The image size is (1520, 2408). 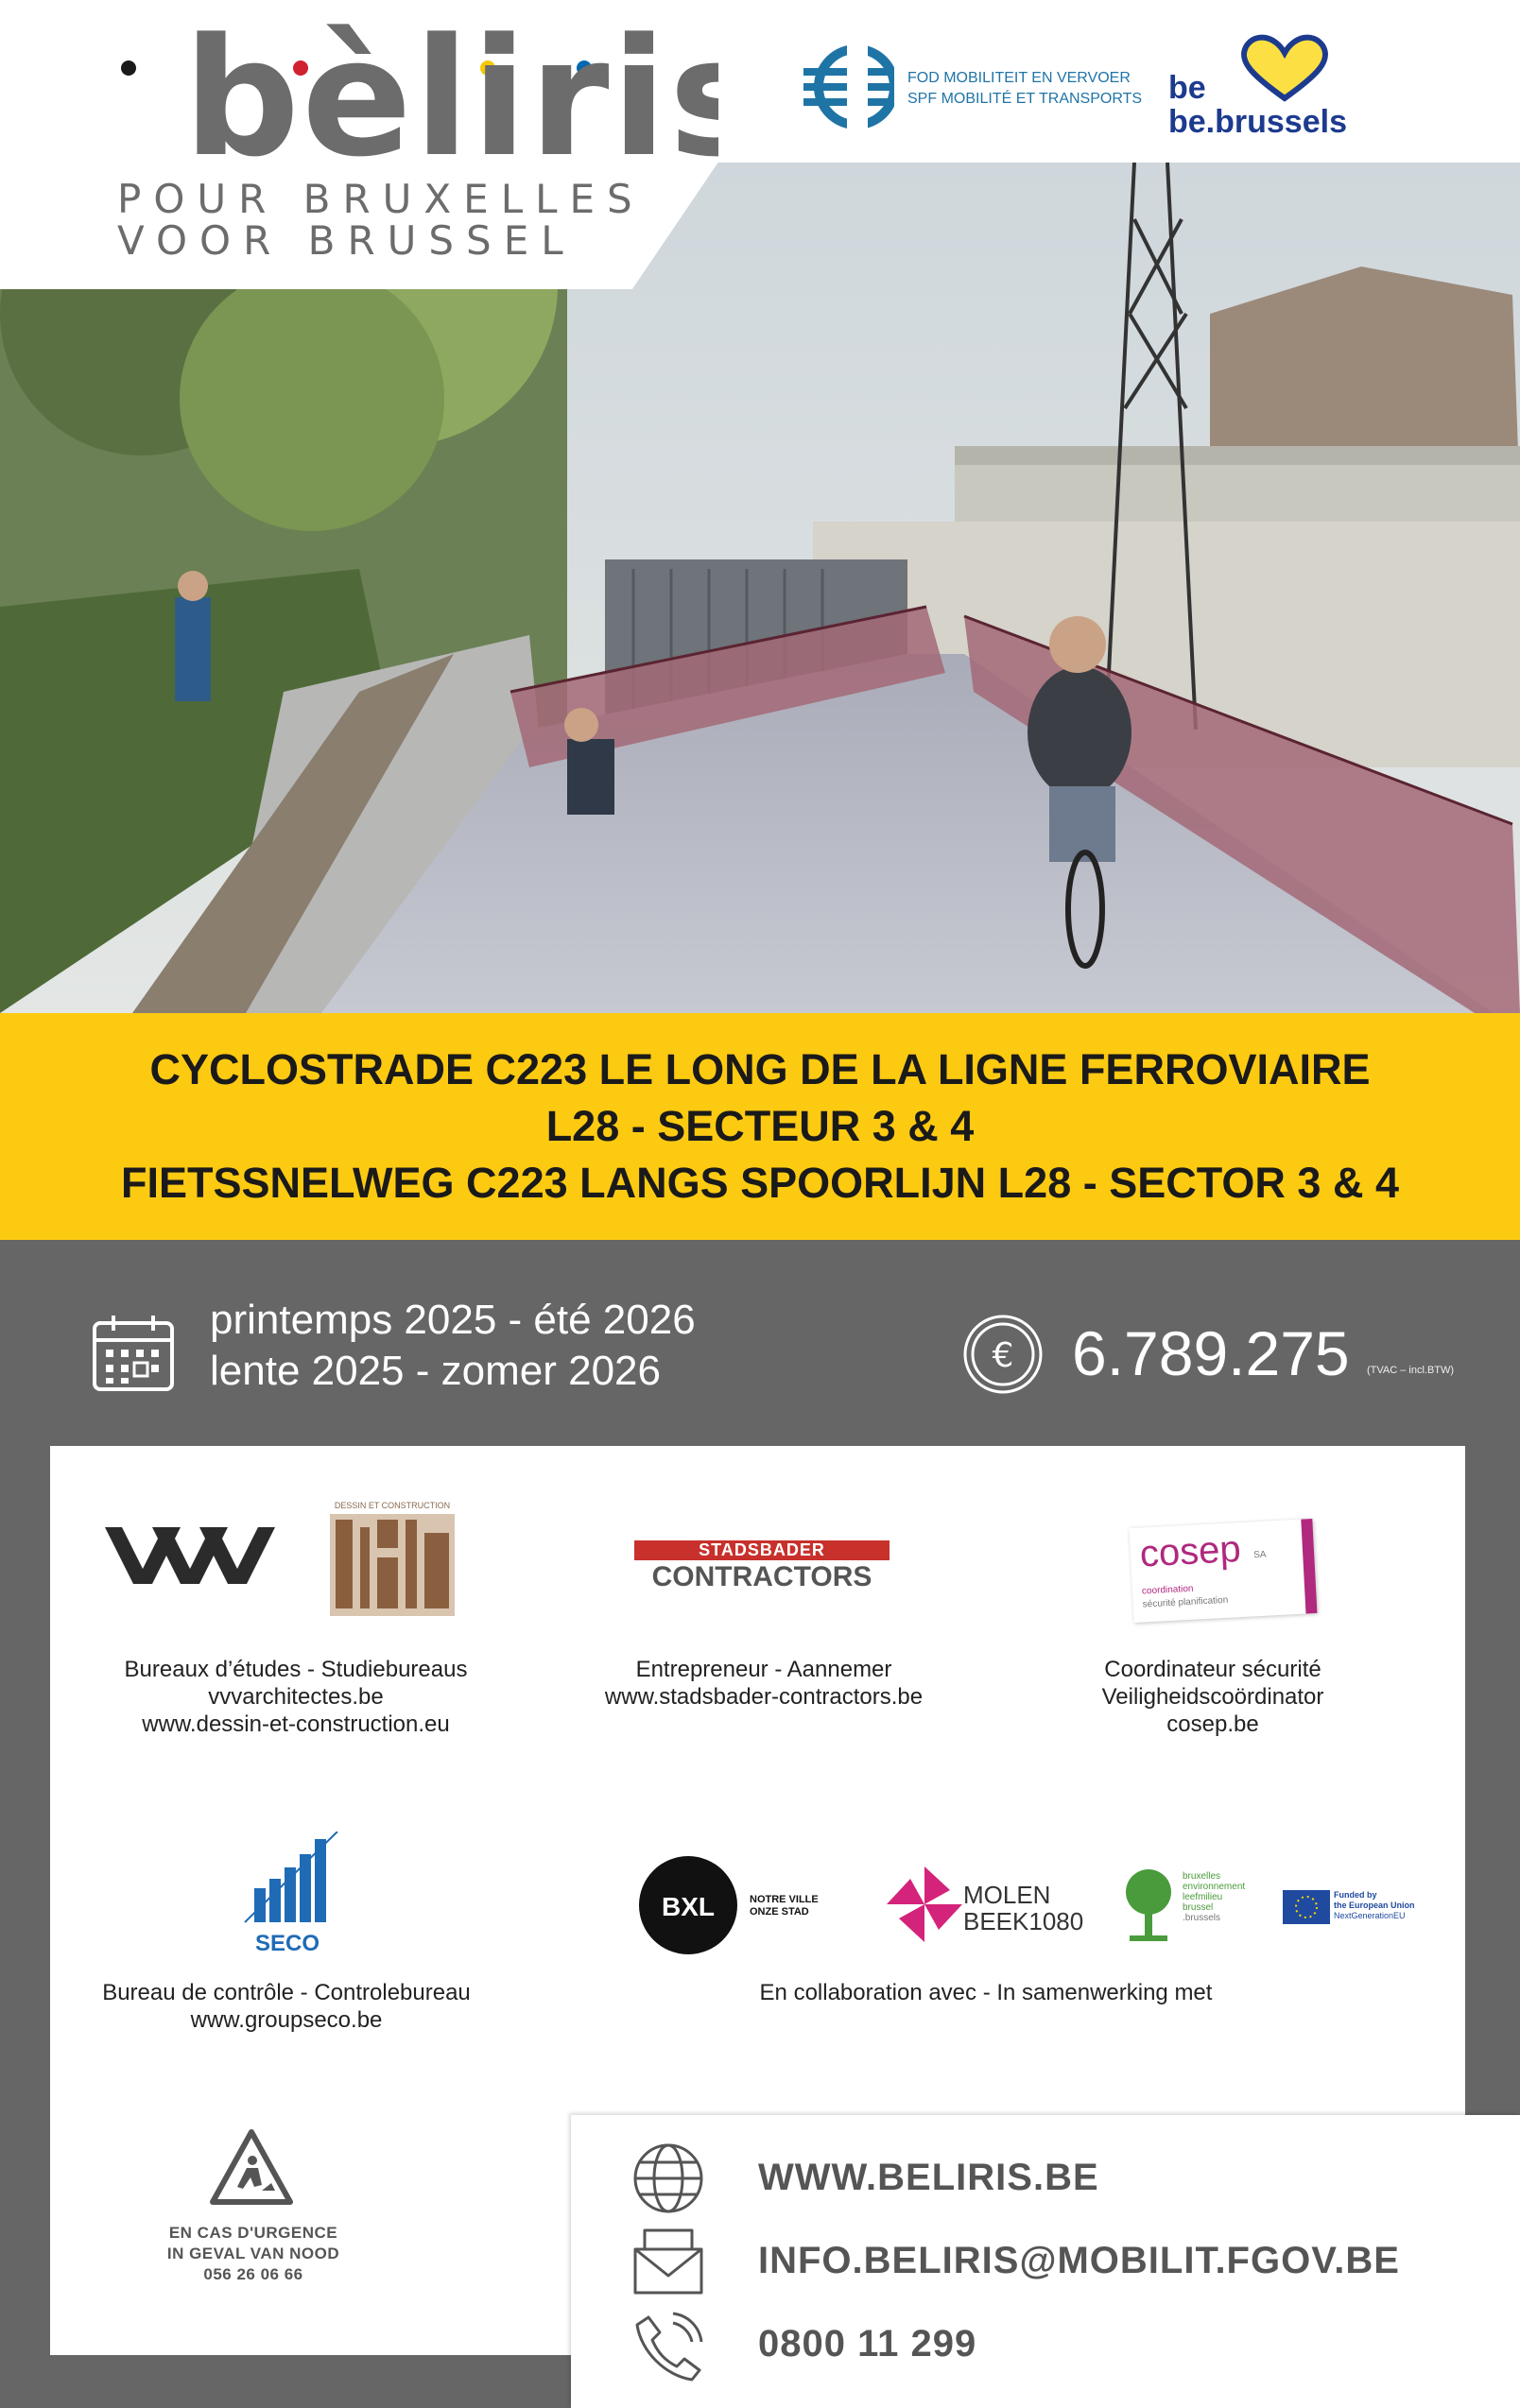 I want to click on brand-tagline-fr: POUR BRUXELLES, so click(x=381, y=199).